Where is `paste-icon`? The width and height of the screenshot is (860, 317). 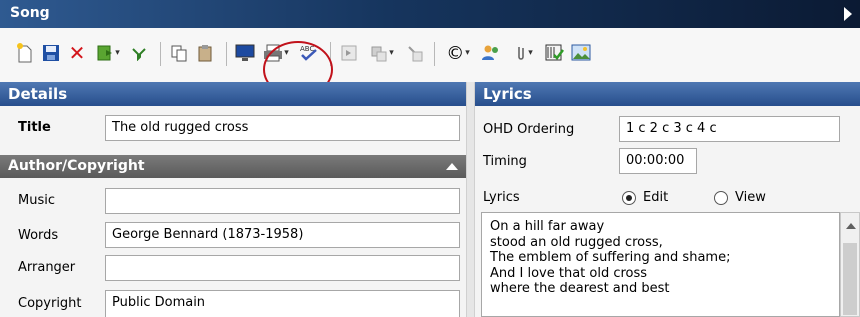 paste-icon is located at coordinates (205, 53).